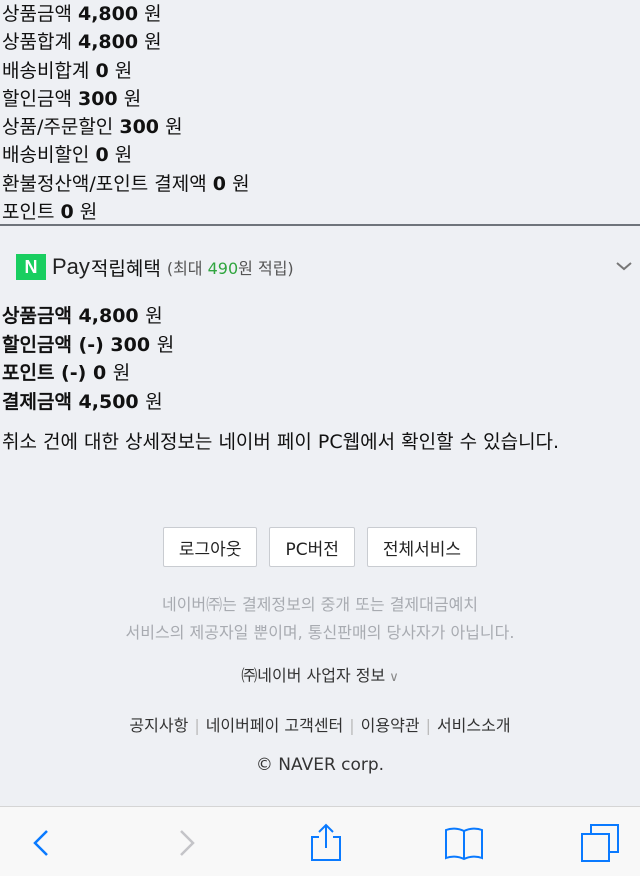  I want to click on naverpay-benefit-header: N Pay 적립혜택 (최대 490원 적립), so click(155, 267).